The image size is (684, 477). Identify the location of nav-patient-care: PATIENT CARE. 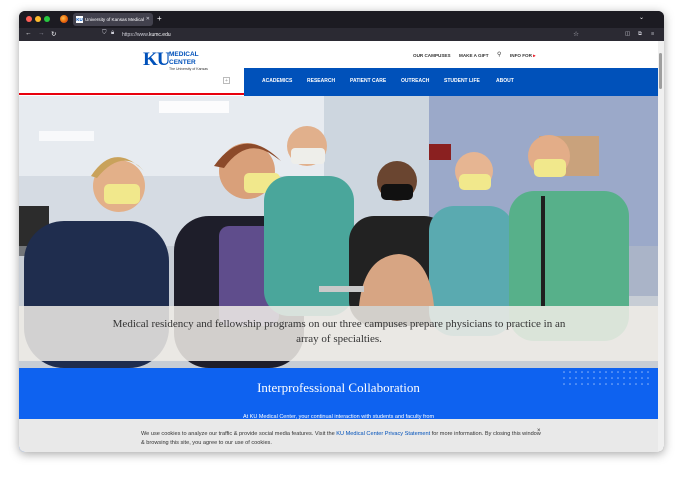
(368, 81).